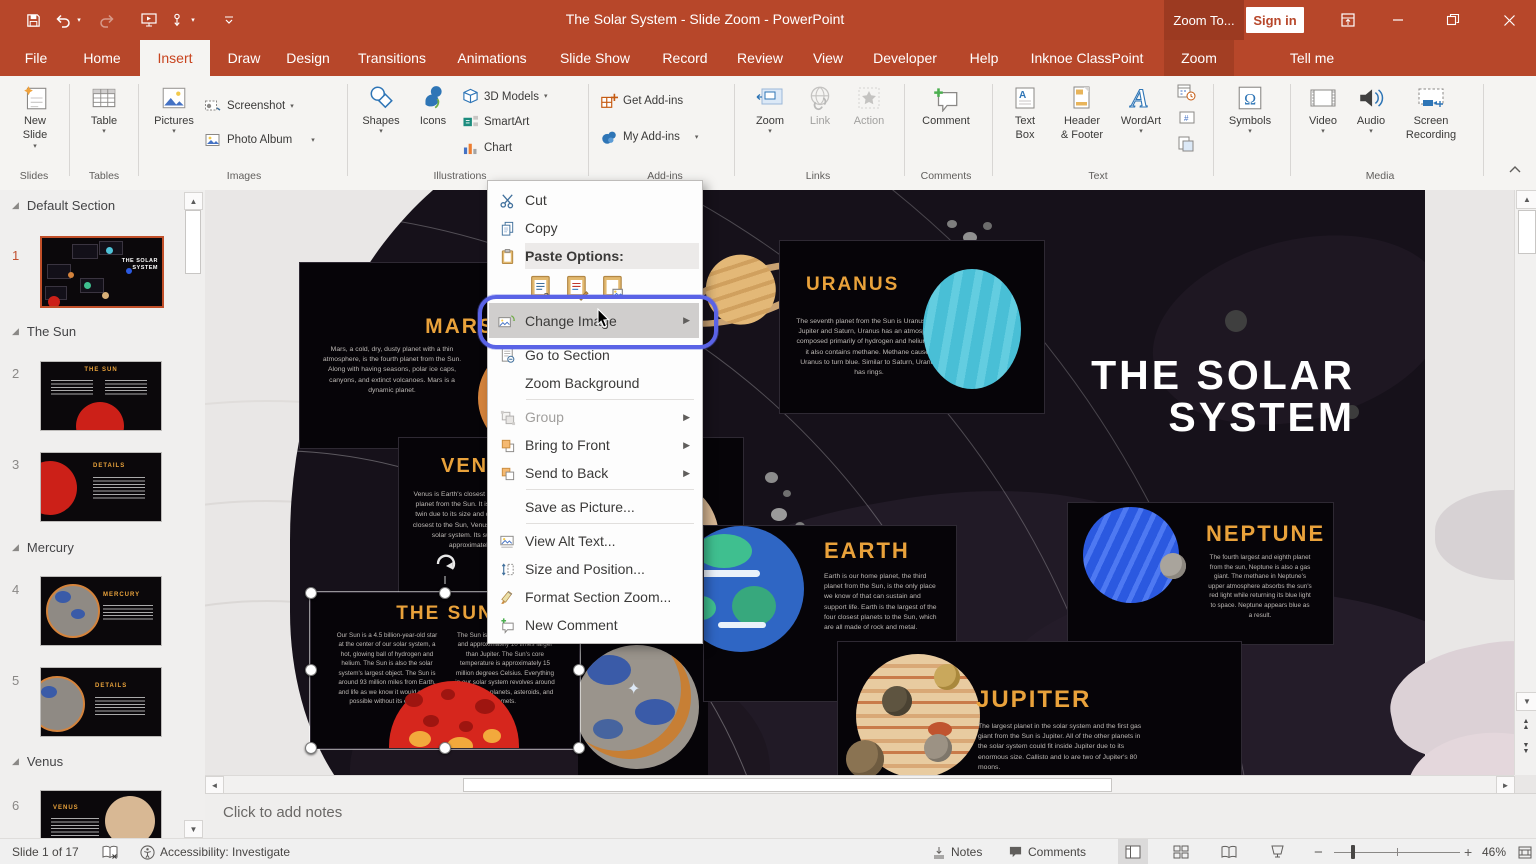  Describe the element at coordinates (1250, 108) in the screenshot. I see `symbols-button: Ω Symbols ▾` at that location.